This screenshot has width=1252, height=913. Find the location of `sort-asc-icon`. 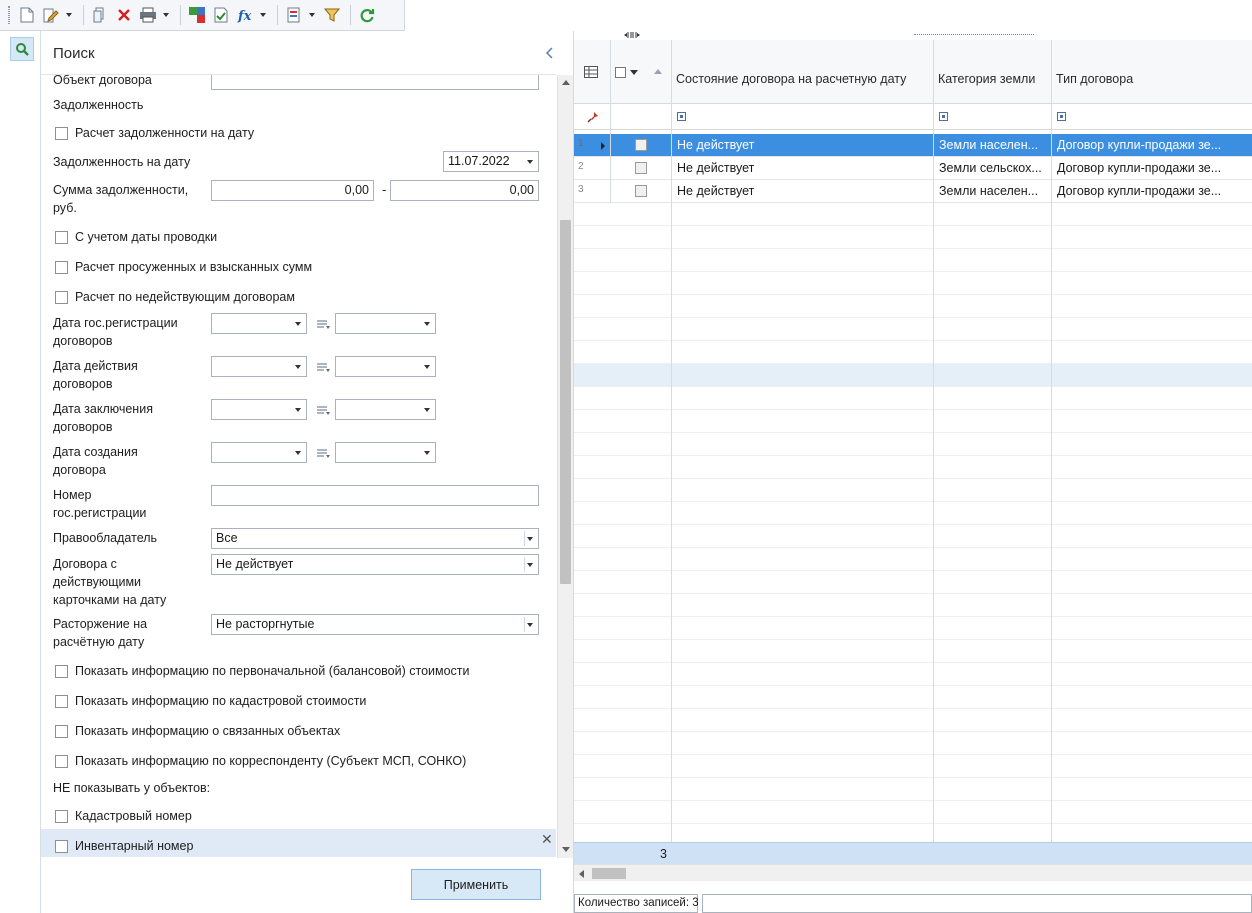

sort-asc-icon is located at coordinates (658, 71).